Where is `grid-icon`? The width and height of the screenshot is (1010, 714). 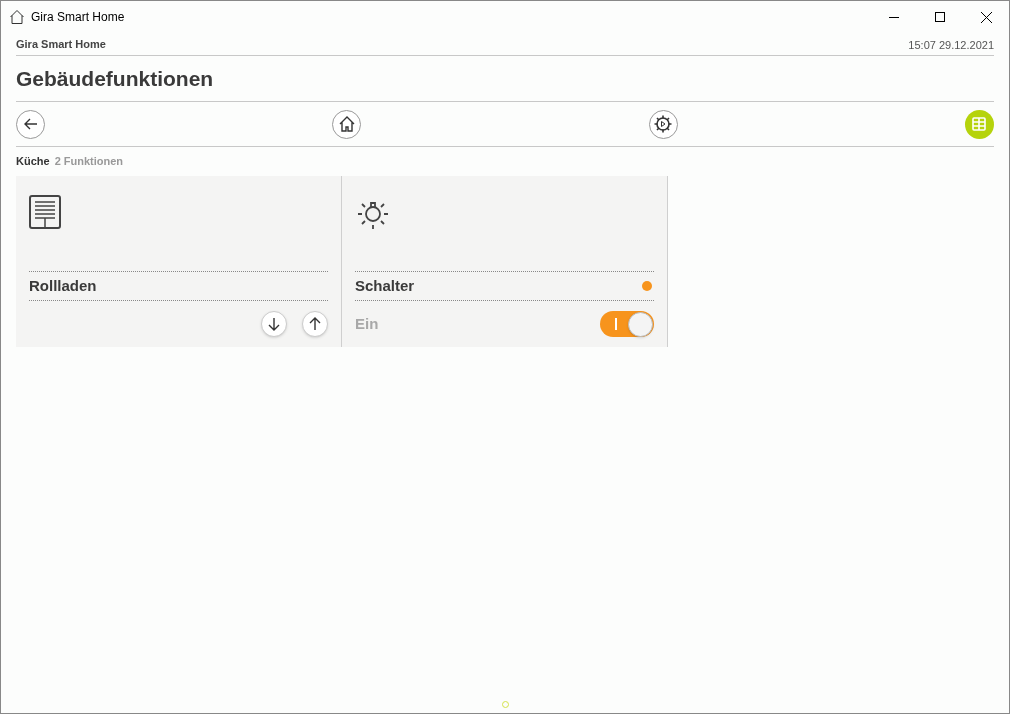
grid-icon is located at coordinates (979, 124).